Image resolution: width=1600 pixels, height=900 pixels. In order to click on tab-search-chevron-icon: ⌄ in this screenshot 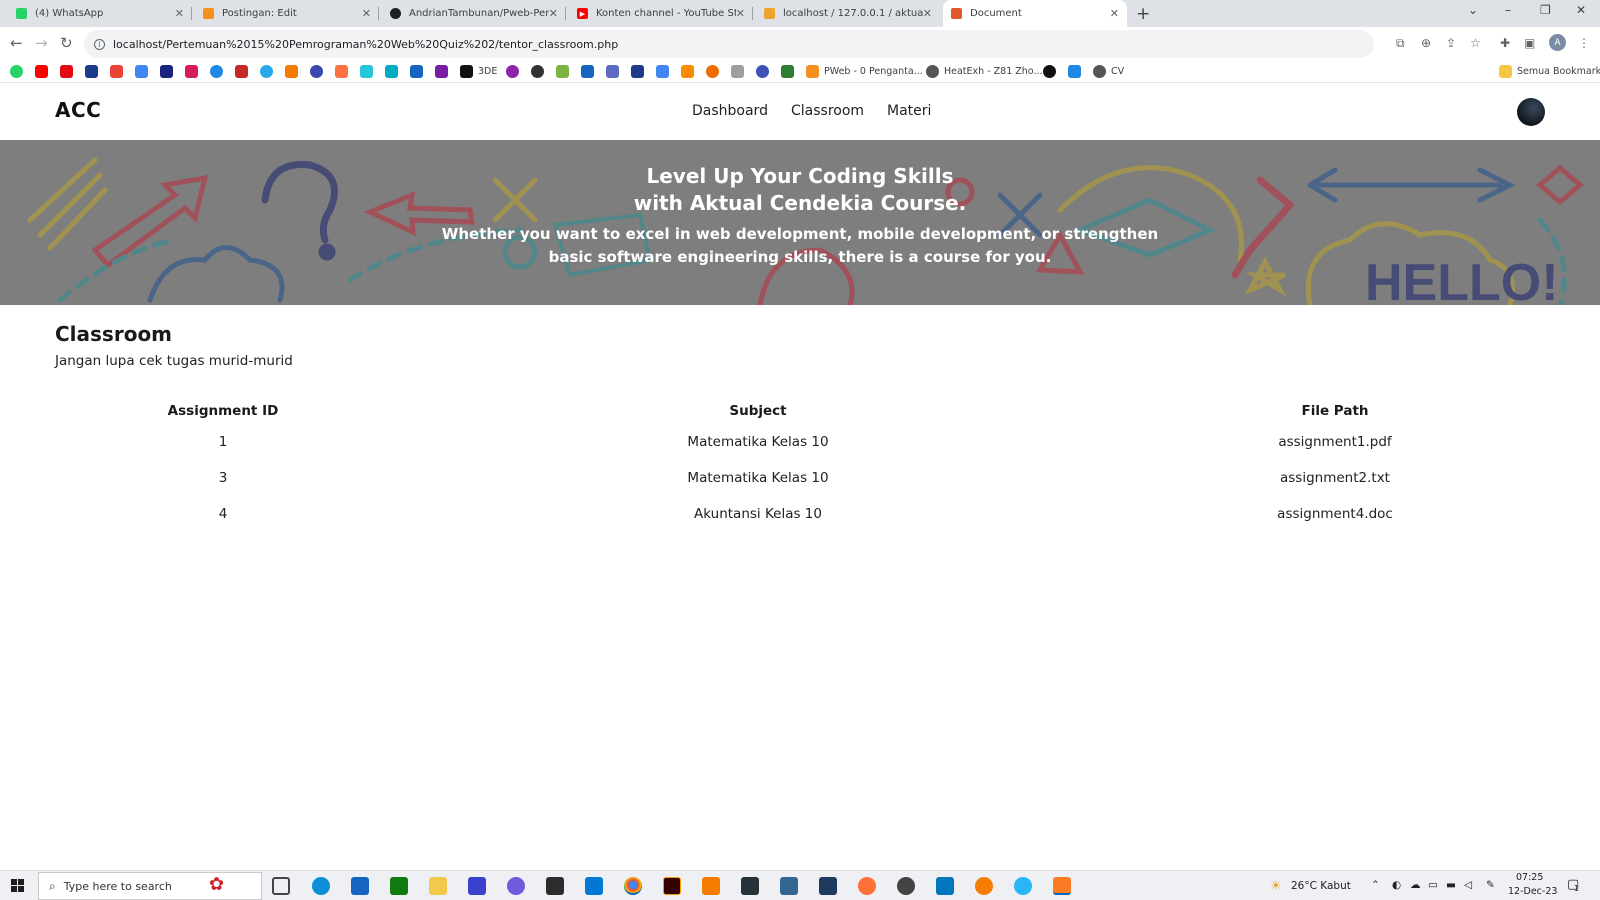, I will do `click(1473, 10)`.